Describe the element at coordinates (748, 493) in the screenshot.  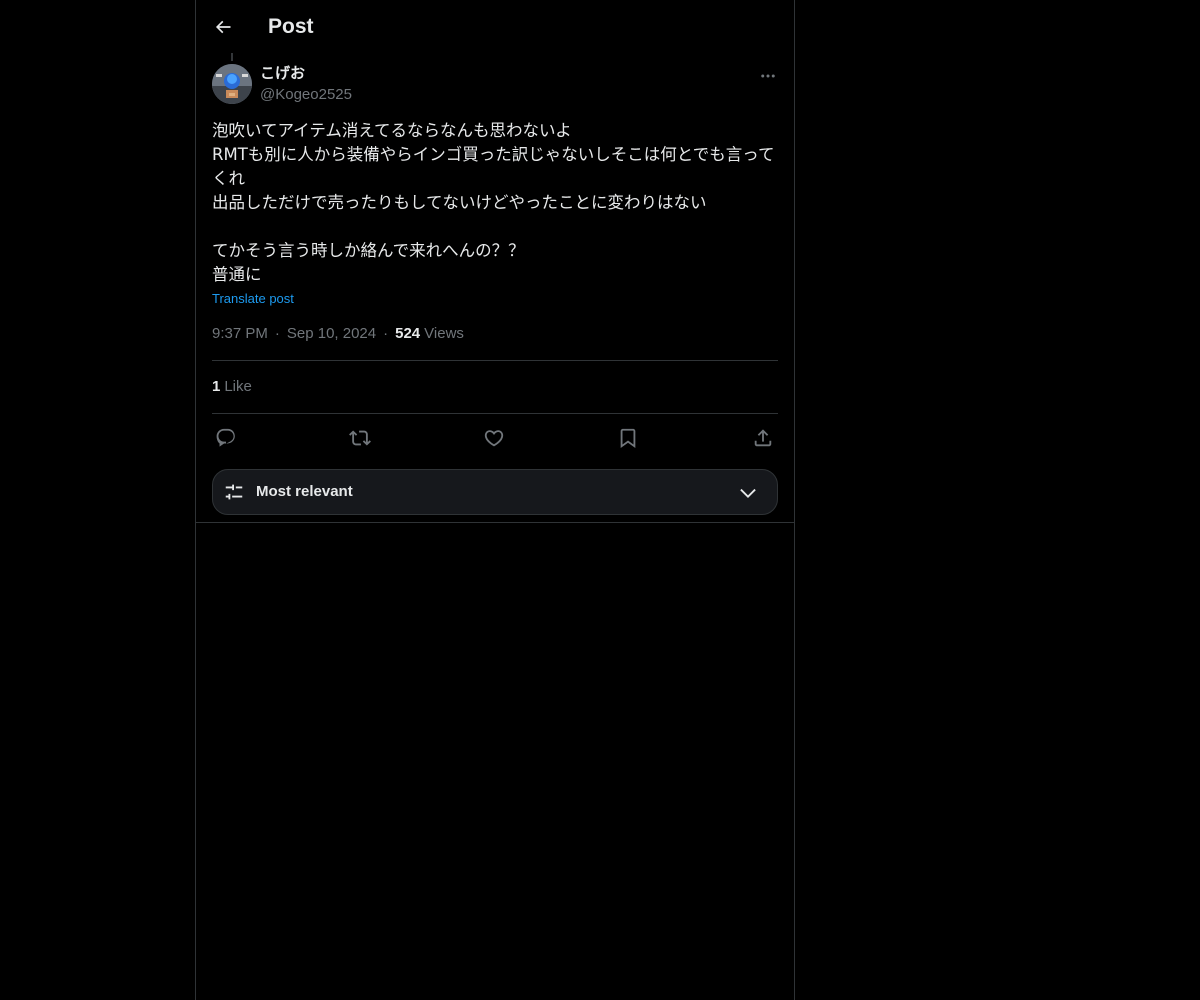
I see `chevron-down-icon` at that location.